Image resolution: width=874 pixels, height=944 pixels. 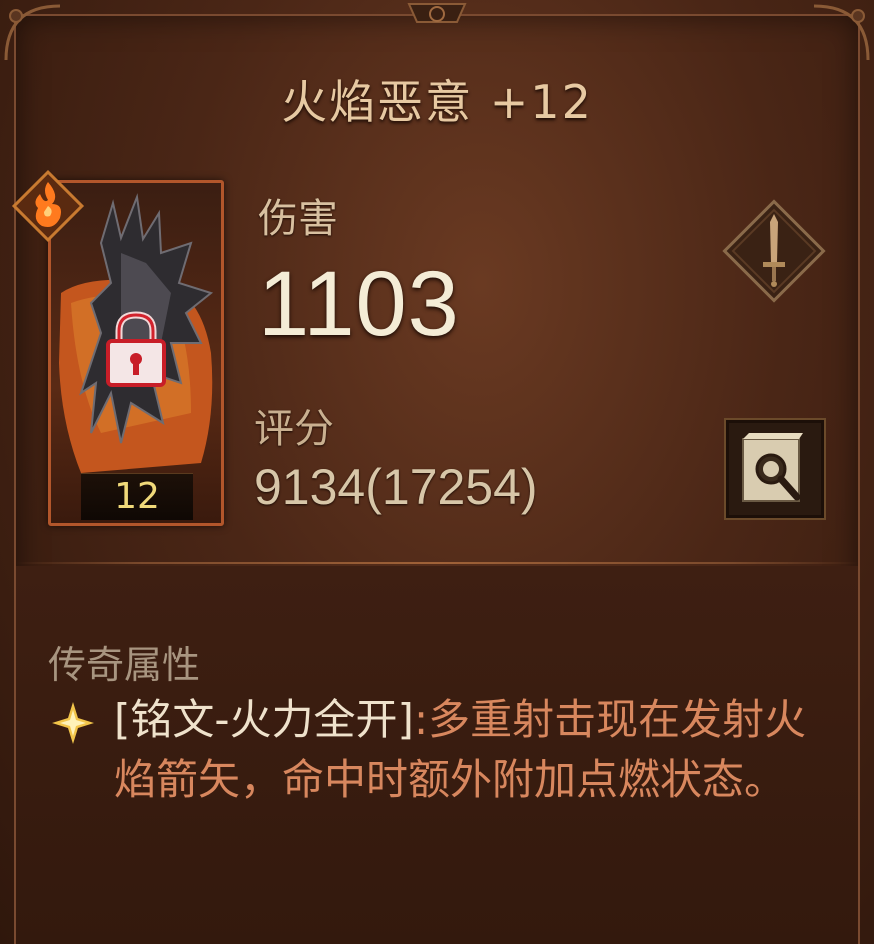 I want to click on legendary-affix-name: [铭文-火力全开], so click(x=264, y=719).